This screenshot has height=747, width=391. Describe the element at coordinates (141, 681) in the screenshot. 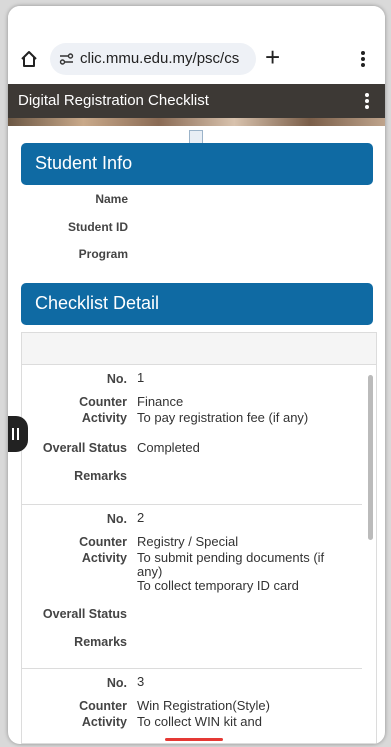

I see `no-value: 3` at that location.